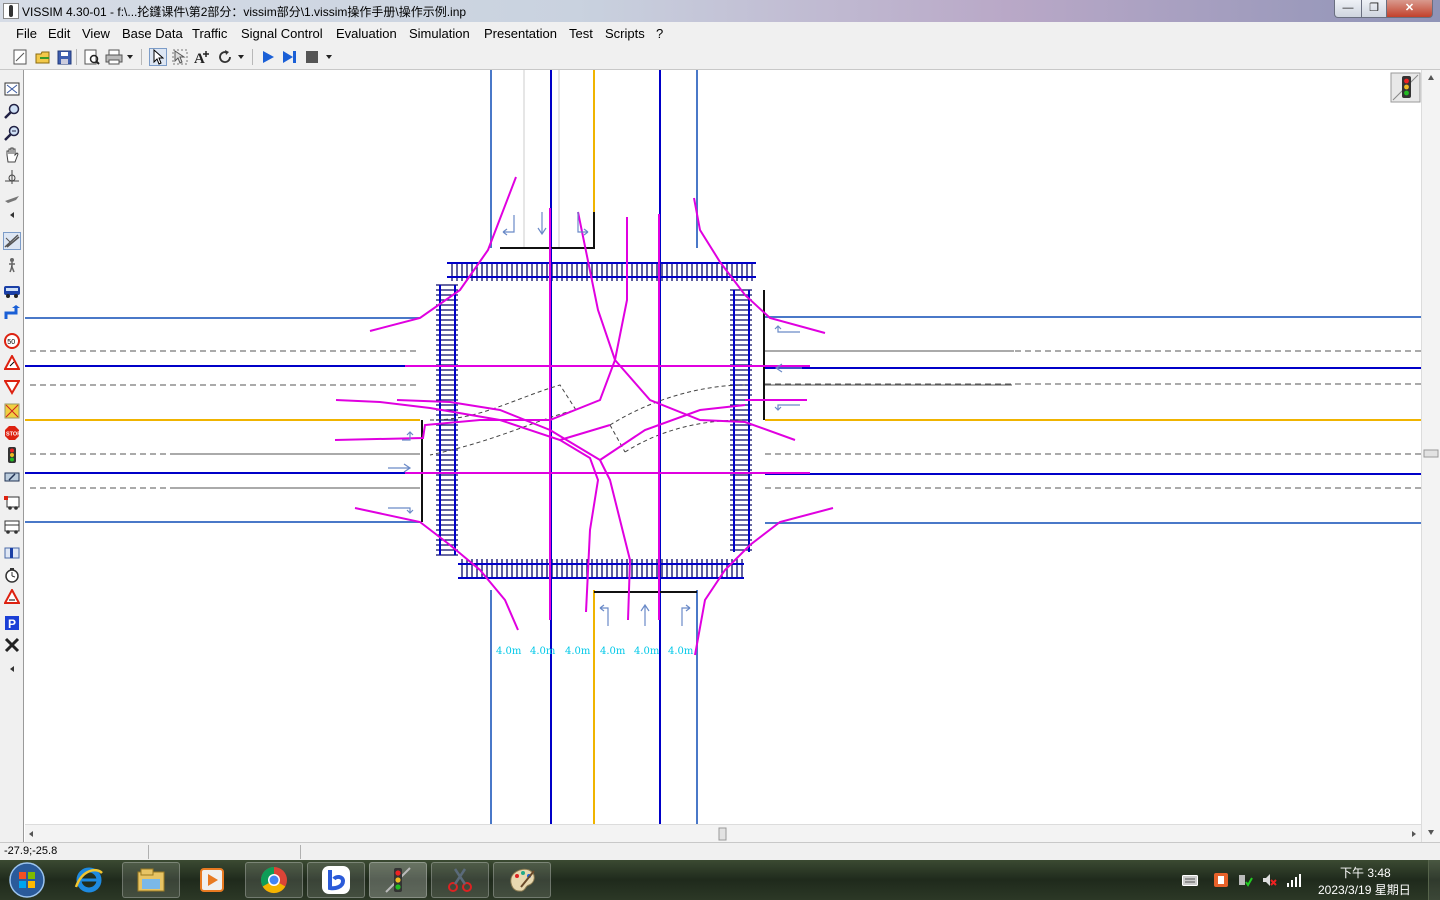  Describe the element at coordinates (329, 57) in the screenshot. I see `simulation-dropdown-icon` at that location.